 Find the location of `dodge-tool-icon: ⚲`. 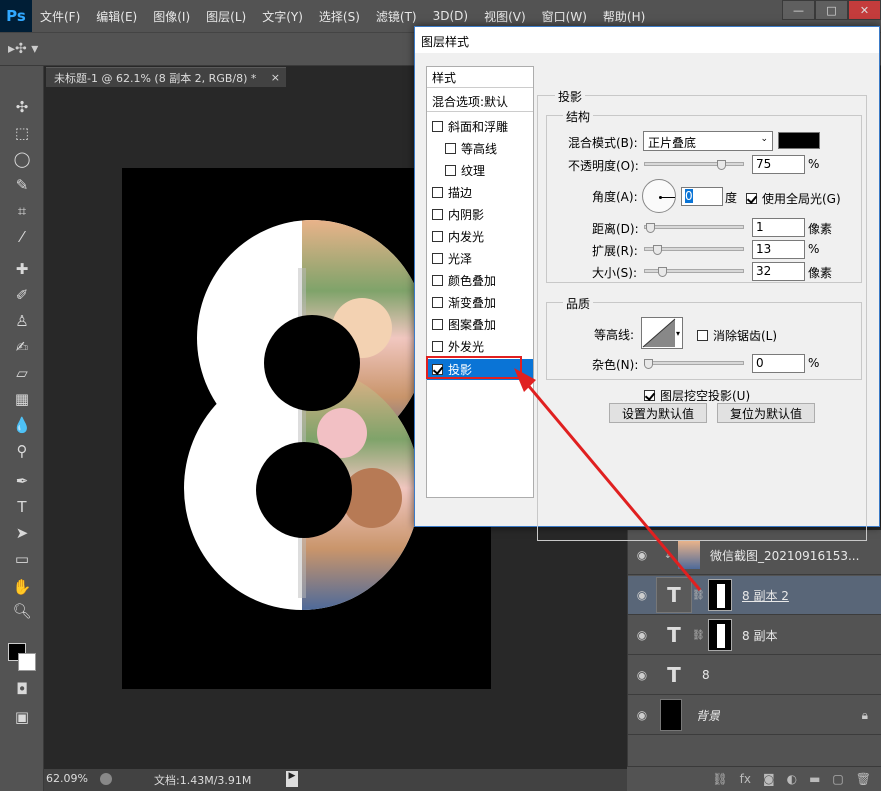

dodge-tool-icon: ⚲ is located at coordinates (22, 451).